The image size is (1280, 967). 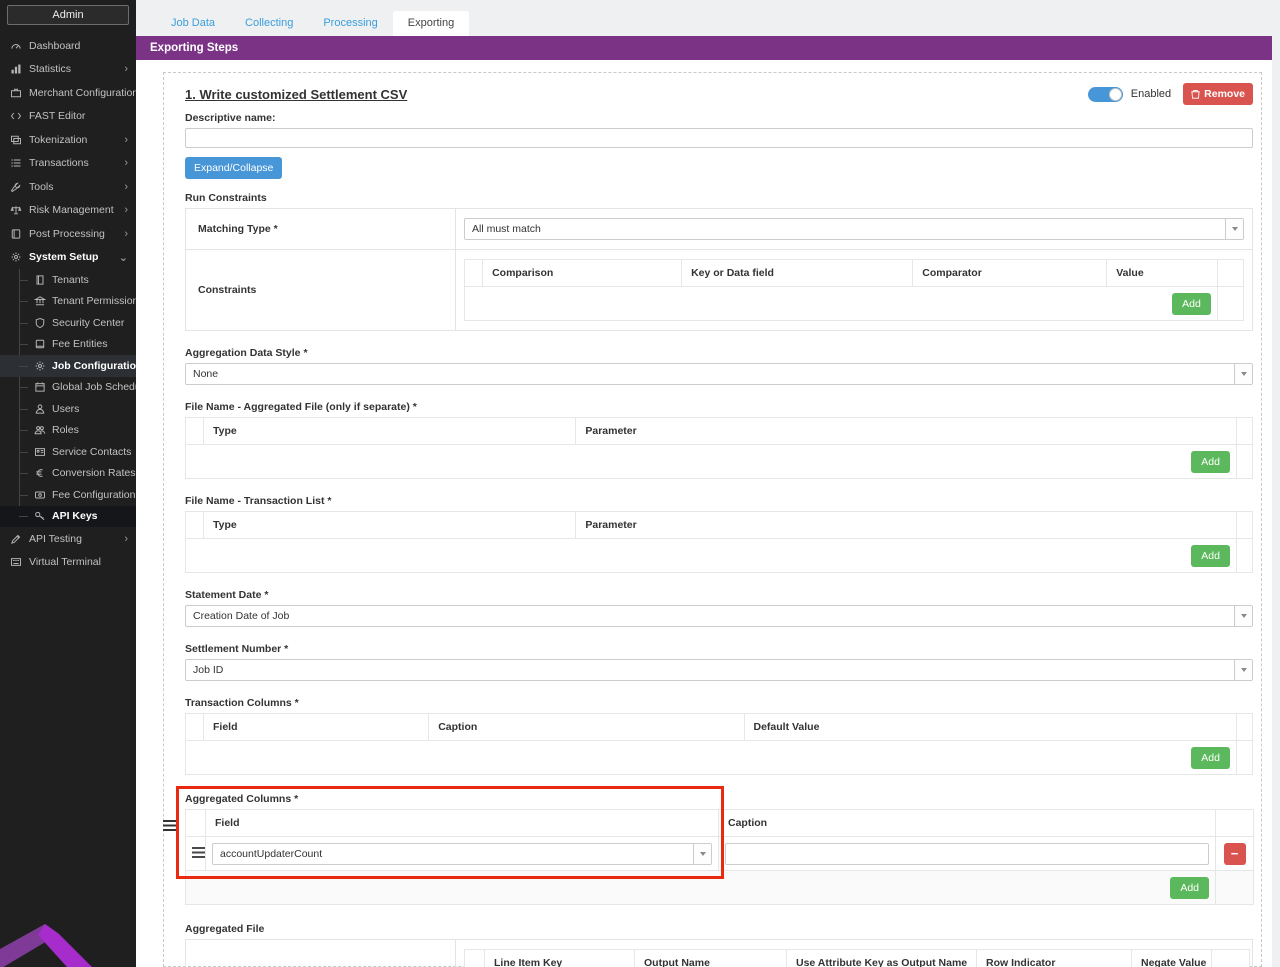 What do you see at coordinates (193, 23) in the screenshot?
I see `tab-job-data: Job Data` at bounding box center [193, 23].